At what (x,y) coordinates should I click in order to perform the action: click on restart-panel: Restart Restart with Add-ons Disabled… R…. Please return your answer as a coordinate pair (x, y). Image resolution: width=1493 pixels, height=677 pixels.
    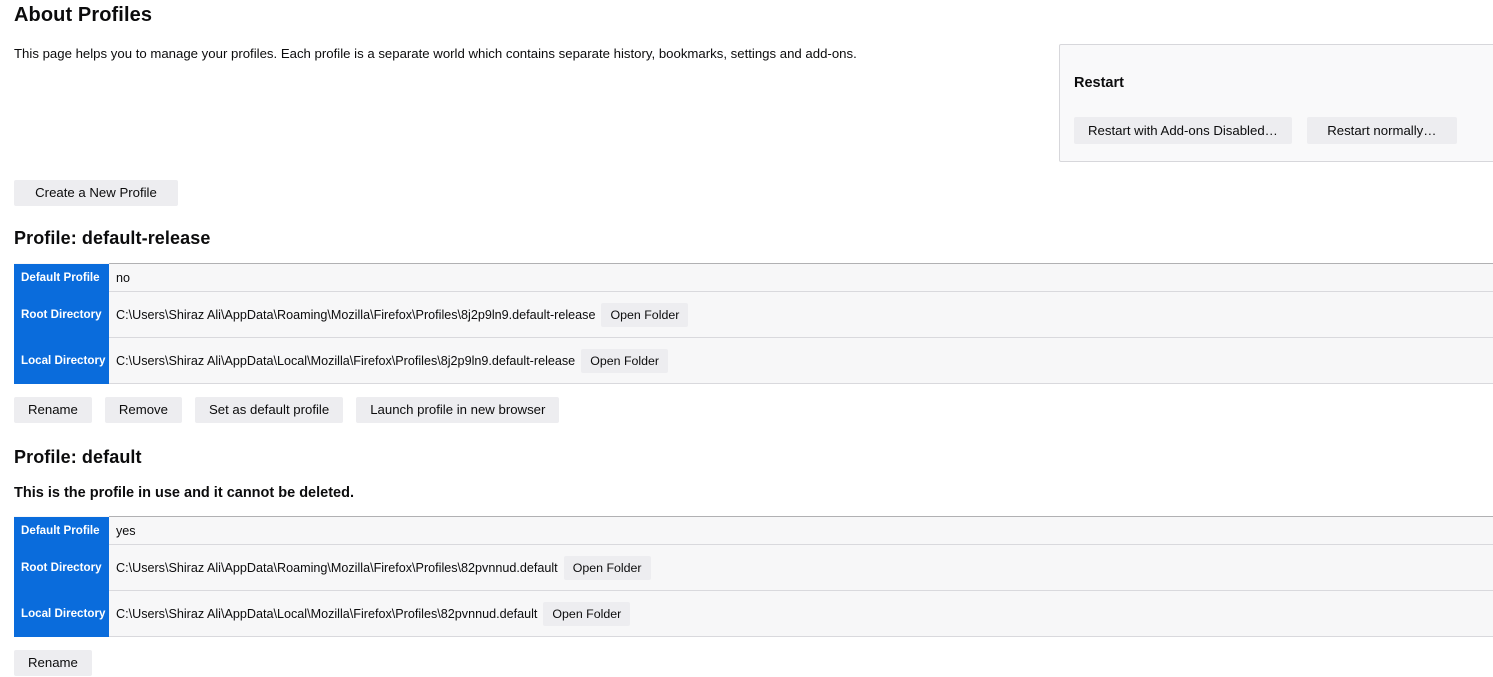
    Looking at the image, I should click on (1276, 103).